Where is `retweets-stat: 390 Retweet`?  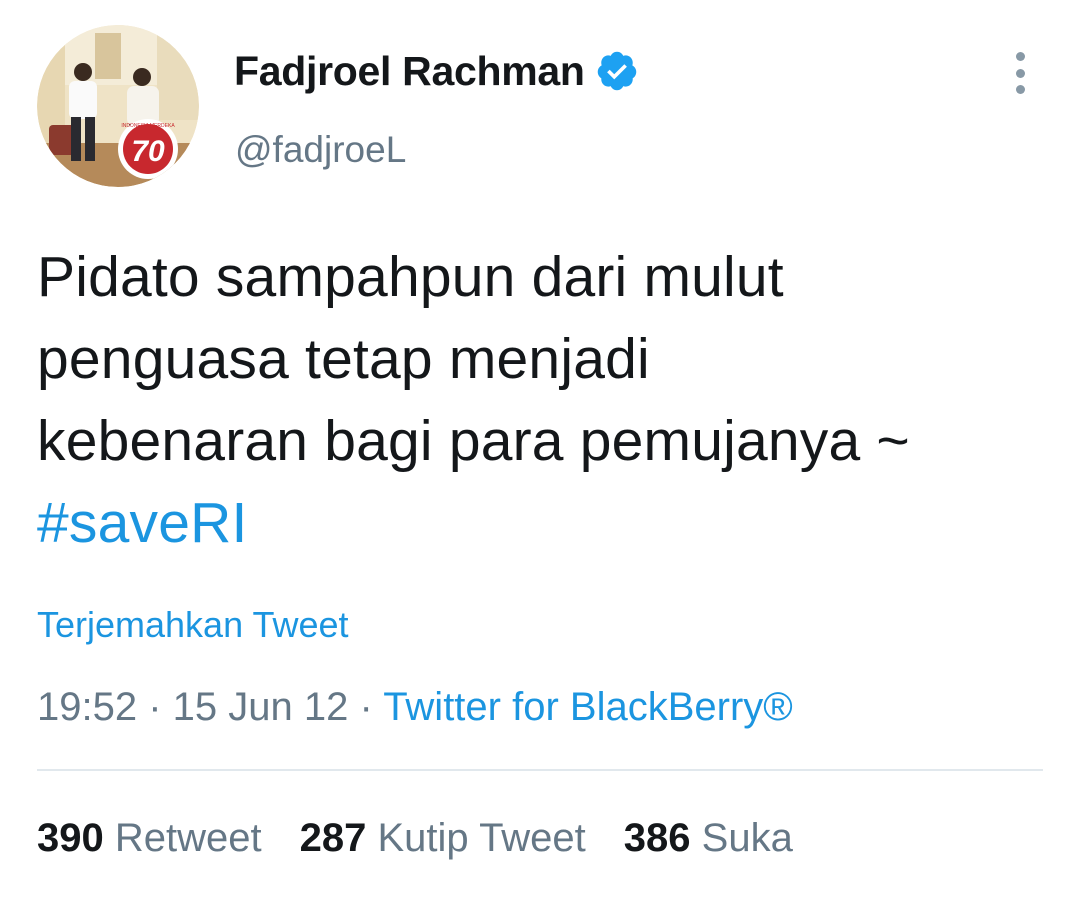 retweets-stat: 390 Retweet is located at coordinates (149, 838).